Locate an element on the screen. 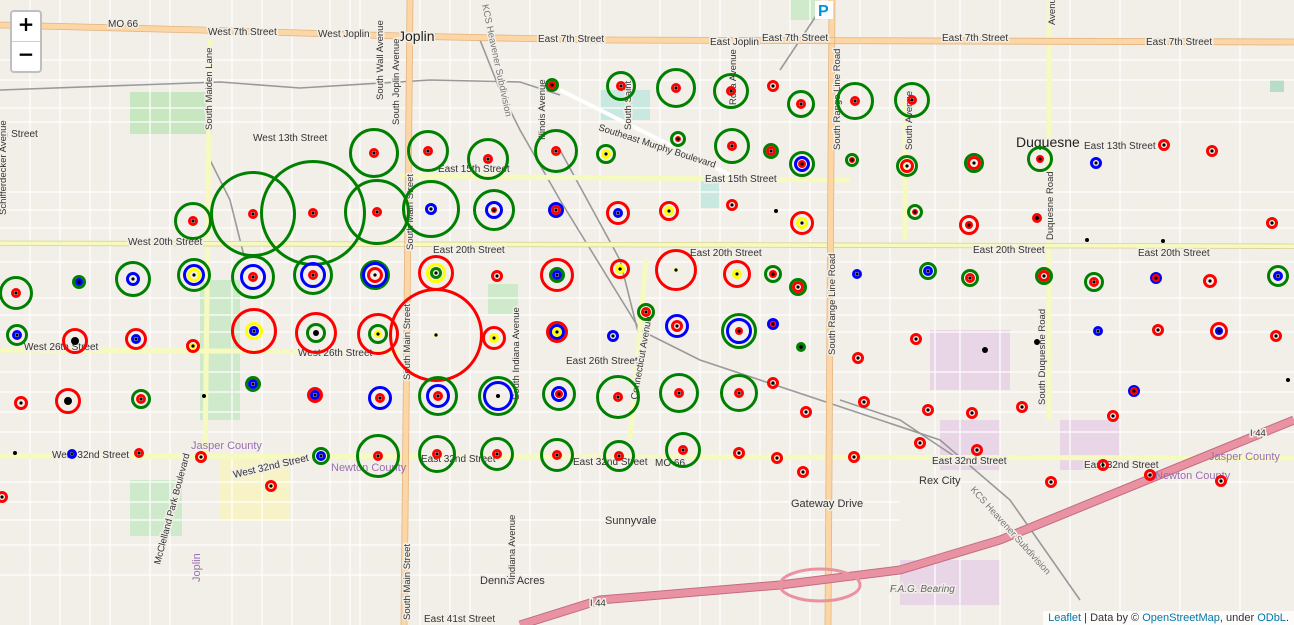 The image size is (1294, 625). zoom-out-button: − is located at coordinates (26, 56).